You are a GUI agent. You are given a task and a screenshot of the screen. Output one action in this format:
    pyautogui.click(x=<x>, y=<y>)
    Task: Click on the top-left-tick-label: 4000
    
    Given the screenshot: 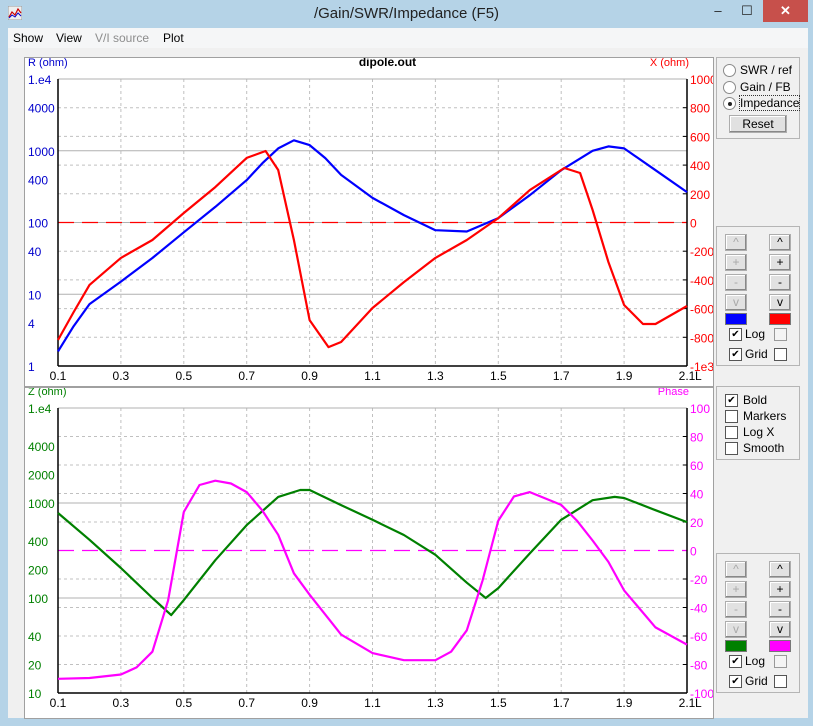 What is the action you would take?
    pyautogui.click(x=41, y=109)
    